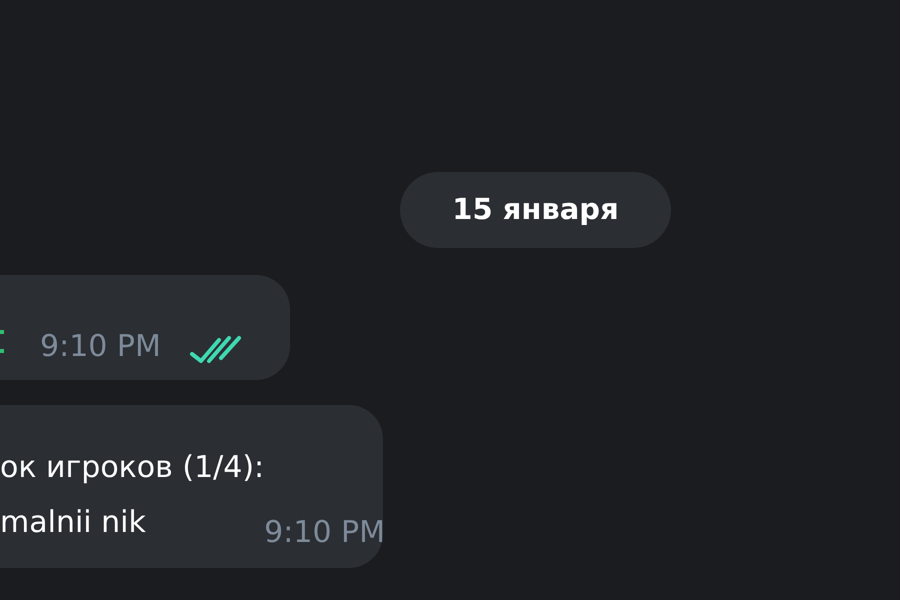 The width and height of the screenshot is (900, 600). Describe the element at coordinates (535, 210) in the screenshot. I see `date-separator: 15 января` at that location.